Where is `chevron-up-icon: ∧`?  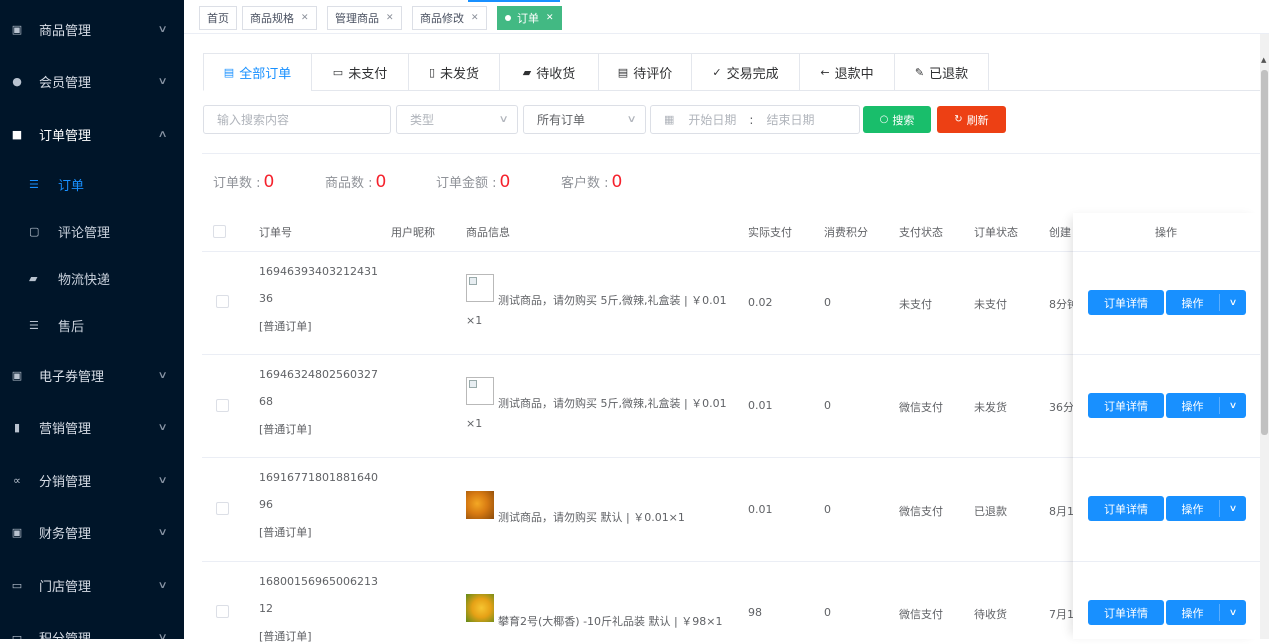
chevron-up-icon: ∧ is located at coordinates (162, 134).